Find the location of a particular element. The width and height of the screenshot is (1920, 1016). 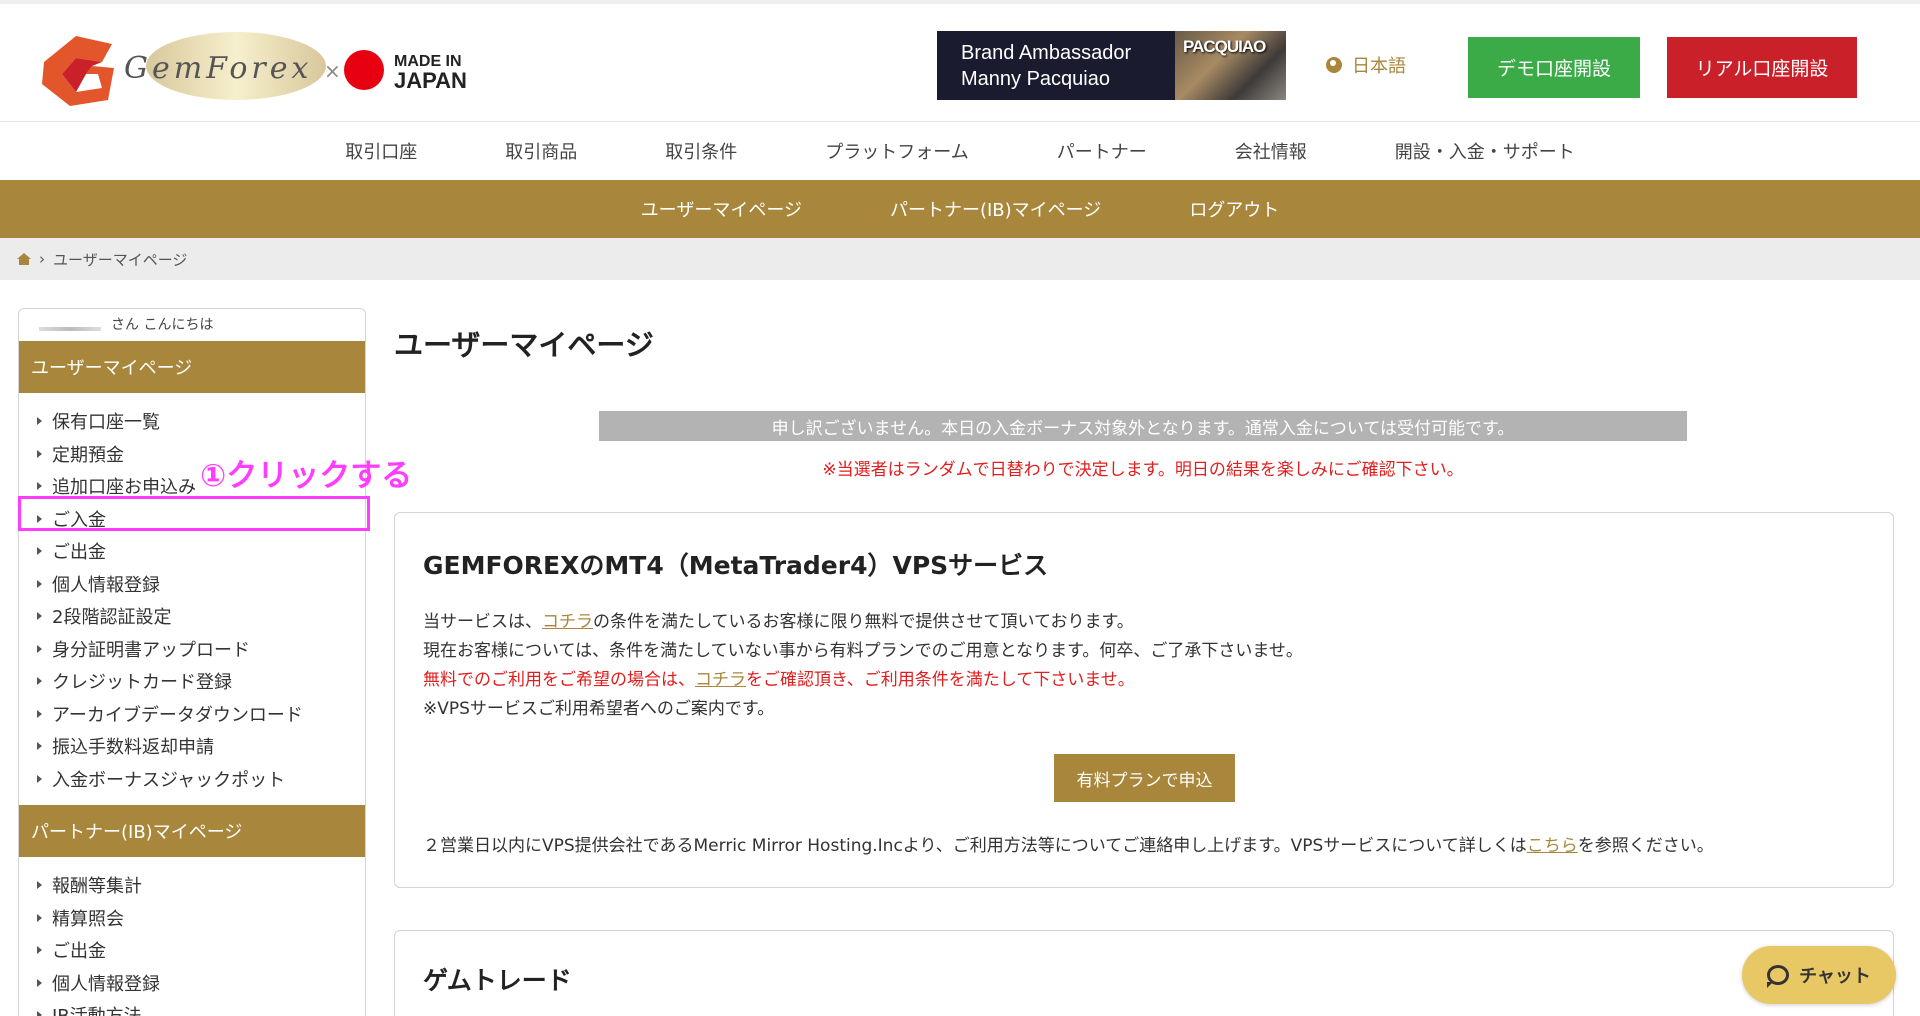

vps-line4: ※VPSサービスご利用希望者へのご案内です。 is located at coordinates (599, 709).